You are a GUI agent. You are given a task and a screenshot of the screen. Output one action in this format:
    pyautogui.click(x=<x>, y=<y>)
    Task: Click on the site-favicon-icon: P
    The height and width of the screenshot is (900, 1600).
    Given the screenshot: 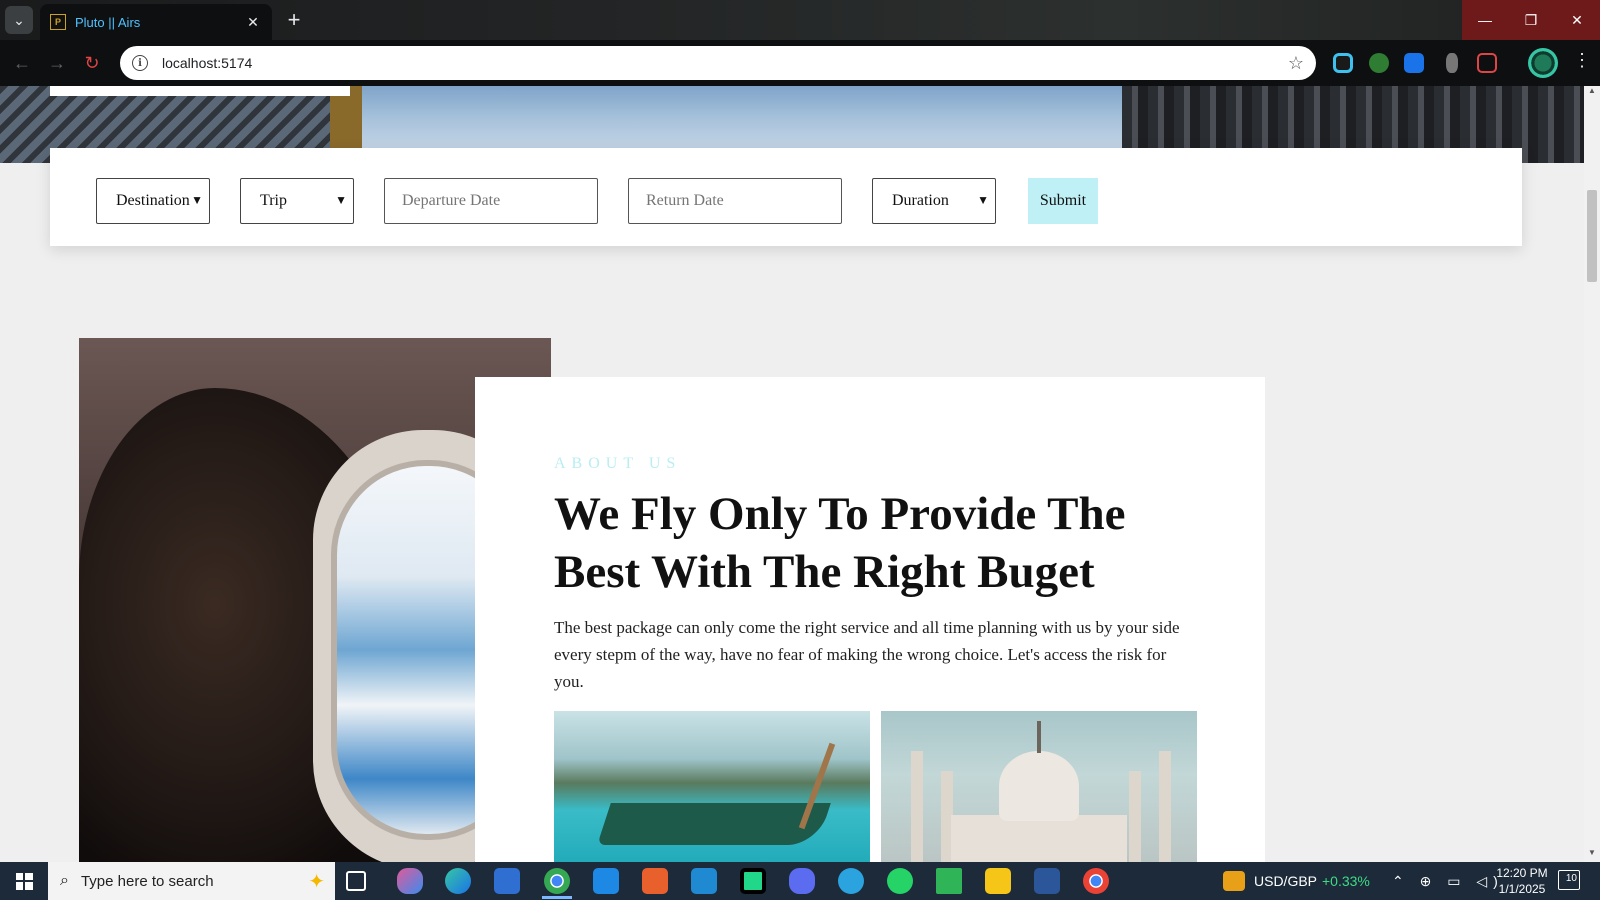 What is the action you would take?
    pyautogui.click(x=58, y=22)
    